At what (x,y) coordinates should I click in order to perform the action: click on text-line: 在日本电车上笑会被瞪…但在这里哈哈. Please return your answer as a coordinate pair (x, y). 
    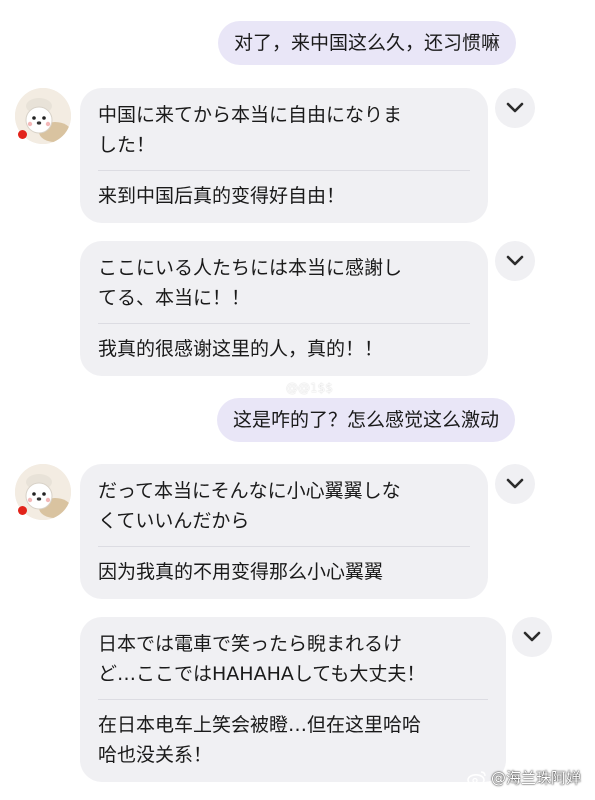
    Looking at the image, I should click on (260, 725).